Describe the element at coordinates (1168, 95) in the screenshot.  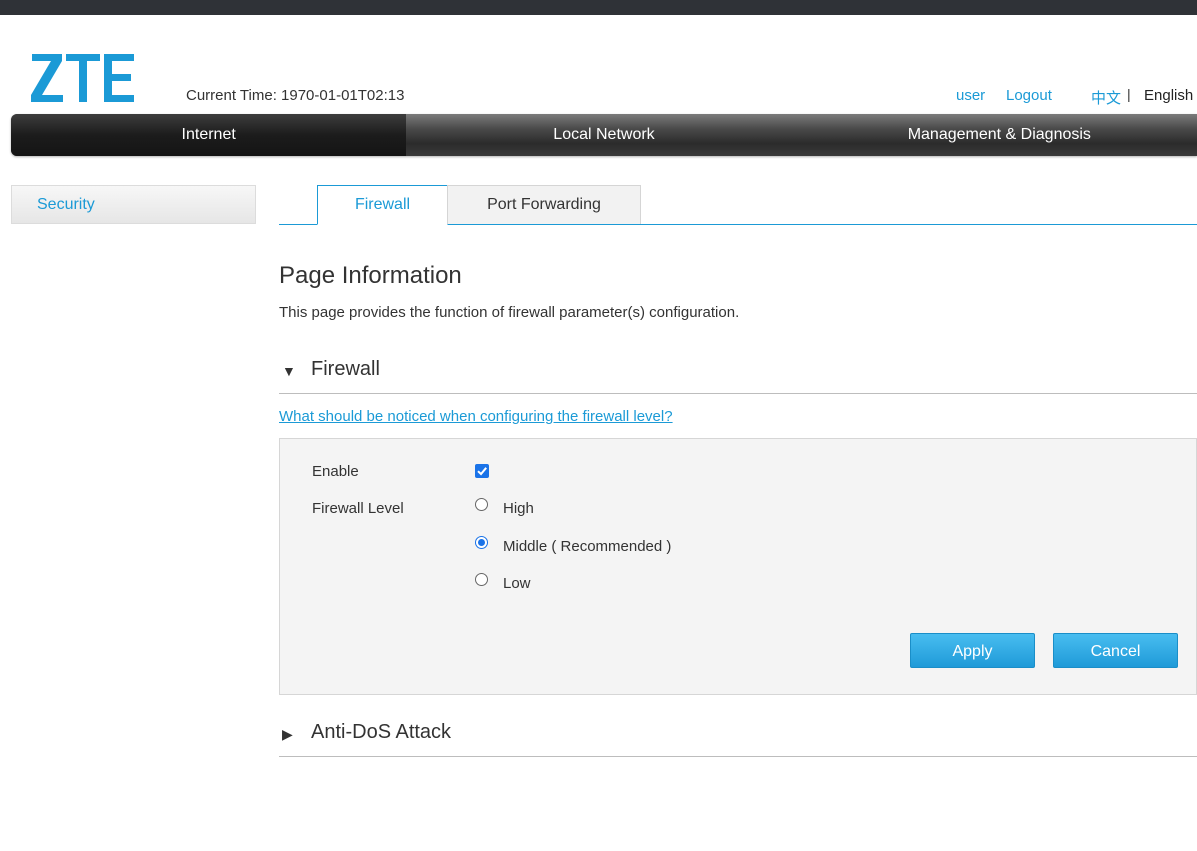
I see `language-english-link: English` at that location.